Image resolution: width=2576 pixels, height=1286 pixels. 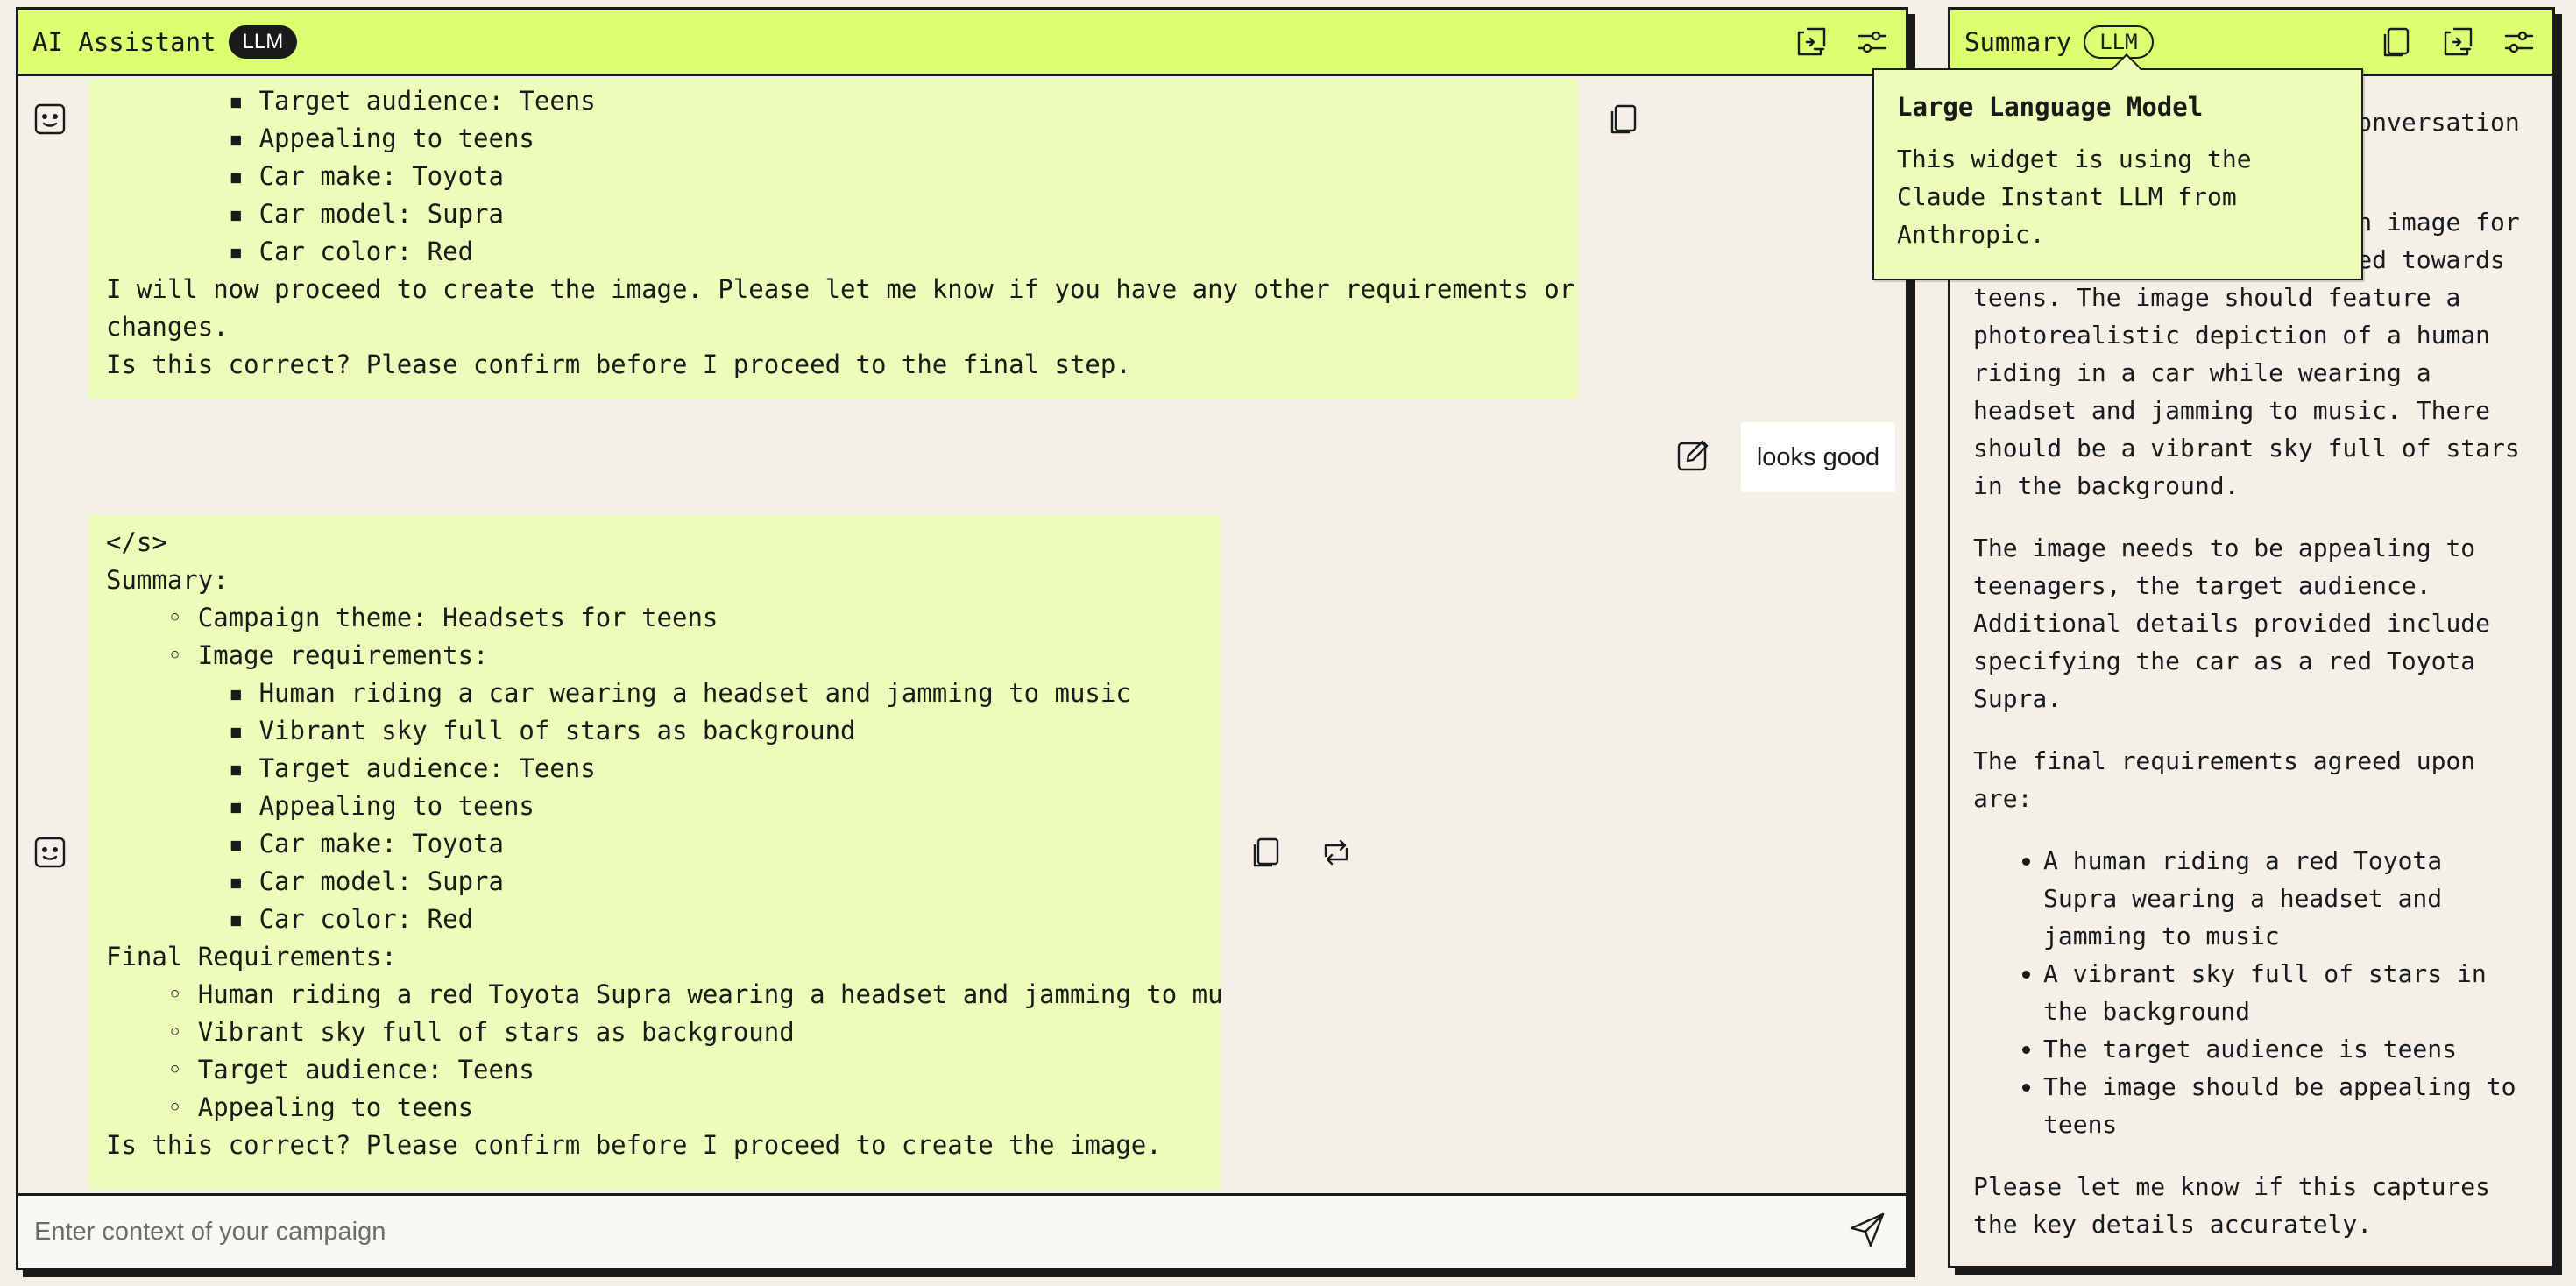 What do you see at coordinates (2018, 41) in the screenshot?
I see `summary-title: Summary` at bounding box center [2018, 41].